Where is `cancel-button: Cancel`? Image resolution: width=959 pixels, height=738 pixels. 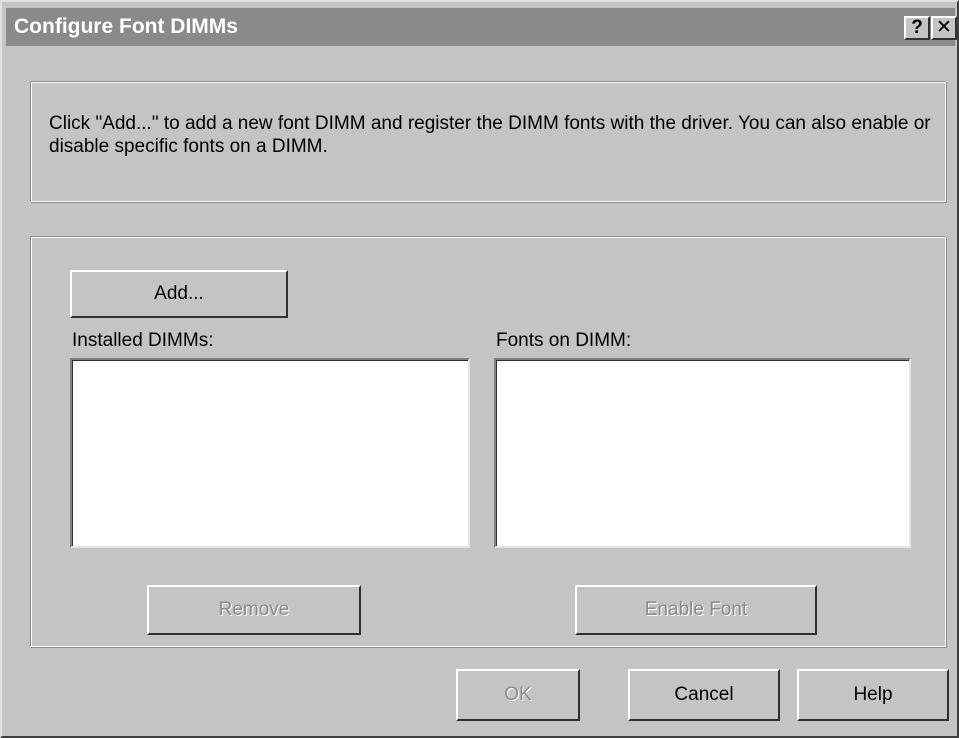
cancel-button: Cancel is located at coordinates (704, 695).